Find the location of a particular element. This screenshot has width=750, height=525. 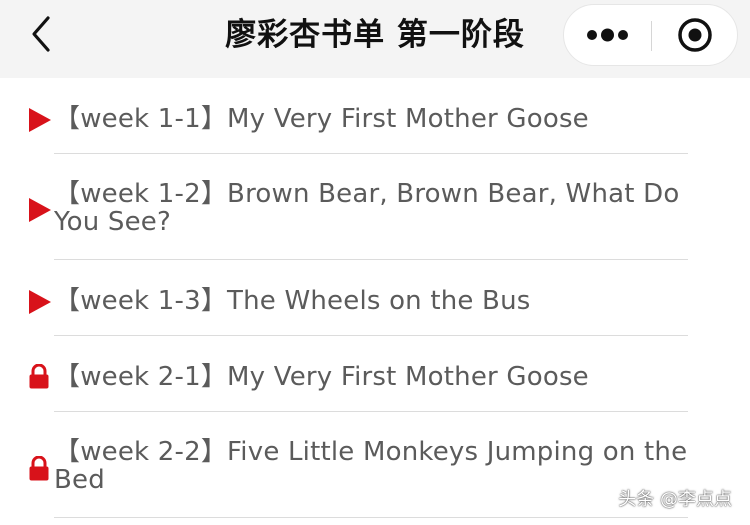

mini-program-capsule is located at coordinates (650, 35).